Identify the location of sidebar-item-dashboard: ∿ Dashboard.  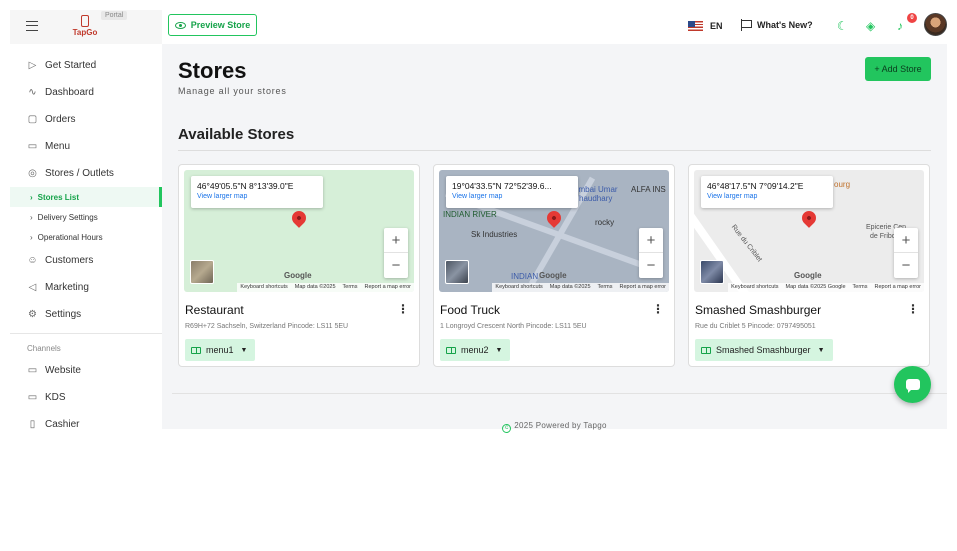
(86, 92).